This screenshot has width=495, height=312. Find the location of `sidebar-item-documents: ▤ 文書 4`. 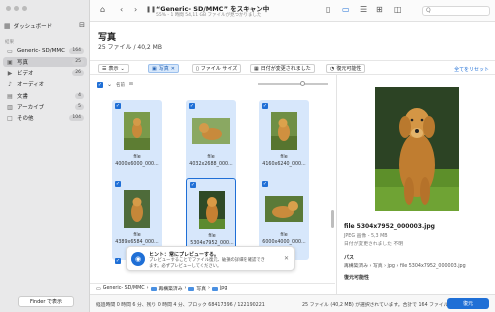

sidebar-item-documents: ▤ 文書 4 is located at coordinates (45, 96).